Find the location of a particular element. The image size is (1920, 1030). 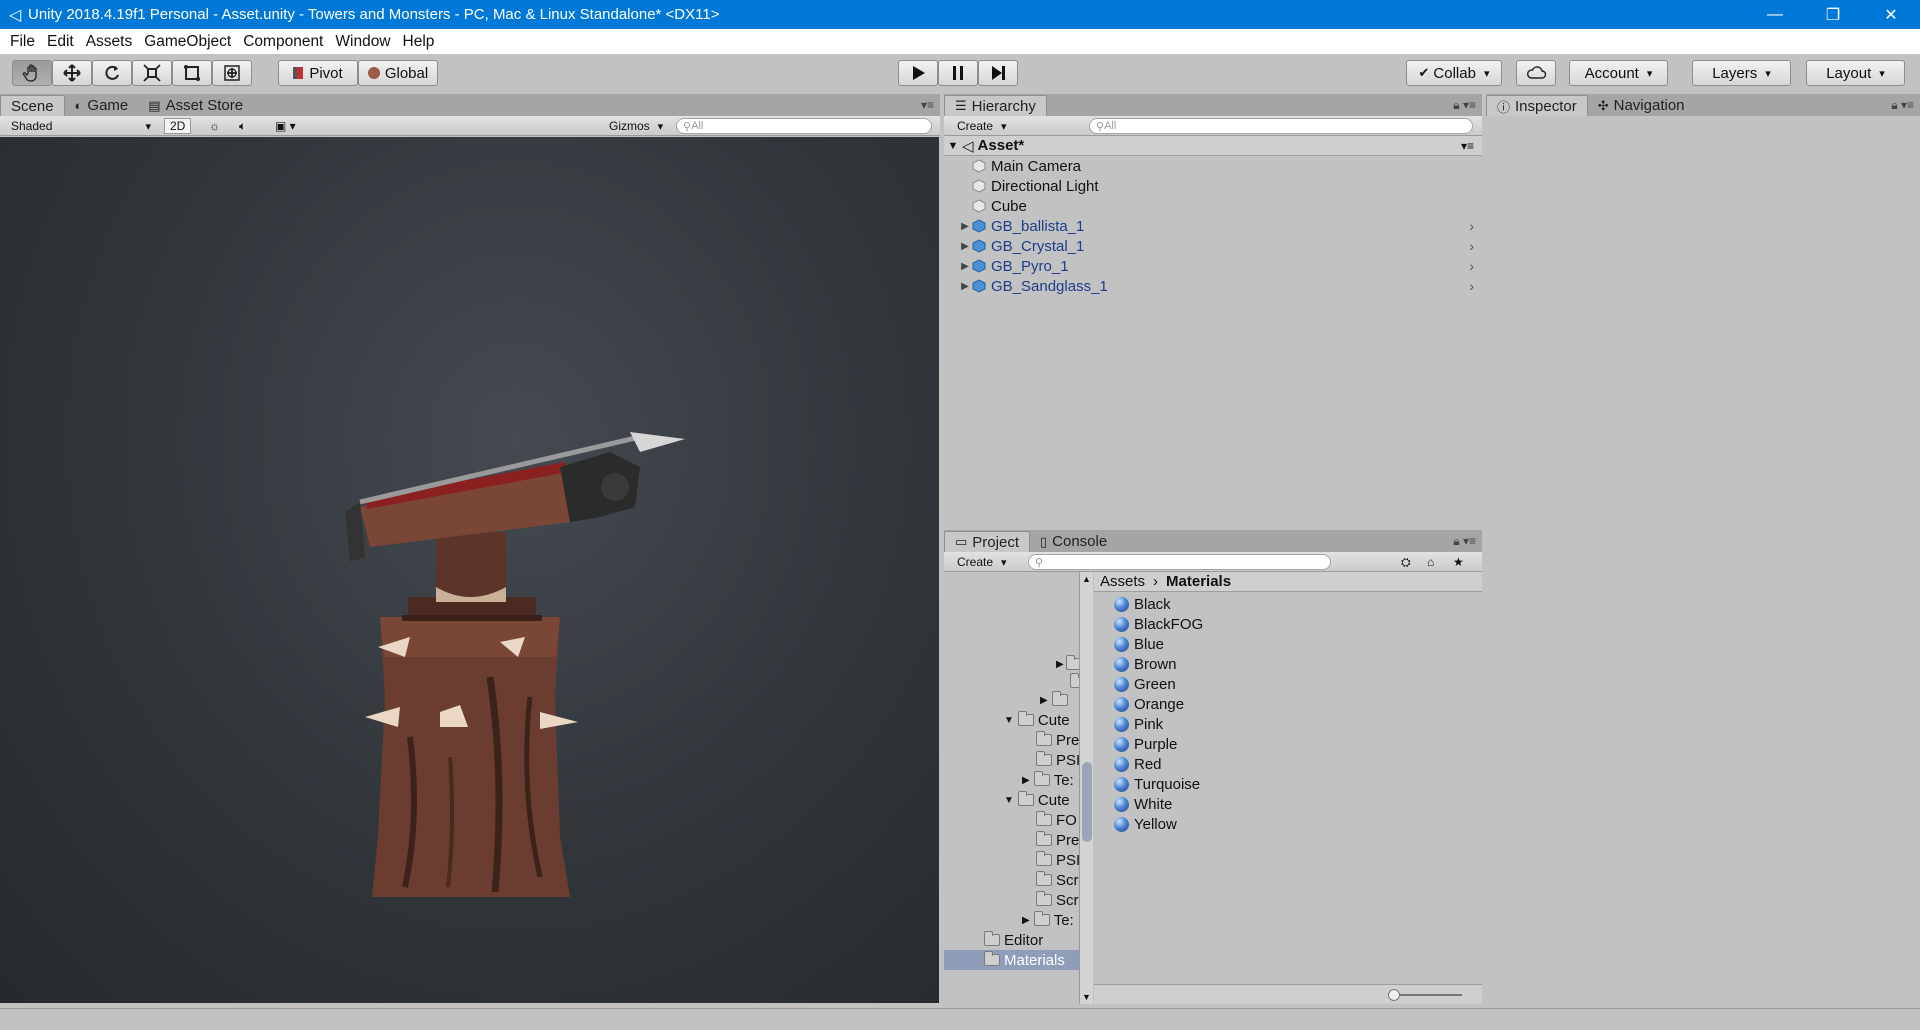

tree-folder-row: FO is located at coordinates (1056, 820).